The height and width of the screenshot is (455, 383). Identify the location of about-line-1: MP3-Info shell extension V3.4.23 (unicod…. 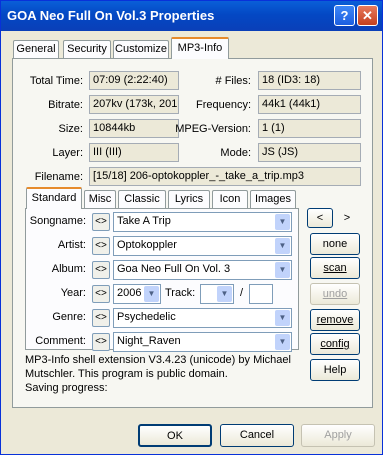
(158, 360).